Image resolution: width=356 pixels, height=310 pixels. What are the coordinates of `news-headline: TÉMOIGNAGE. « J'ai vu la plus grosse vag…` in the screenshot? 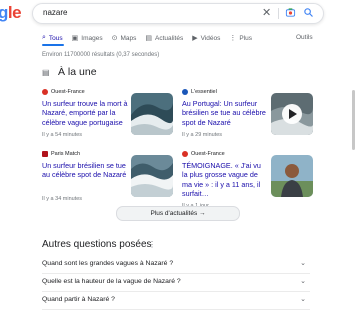 It's located at (225, 180).